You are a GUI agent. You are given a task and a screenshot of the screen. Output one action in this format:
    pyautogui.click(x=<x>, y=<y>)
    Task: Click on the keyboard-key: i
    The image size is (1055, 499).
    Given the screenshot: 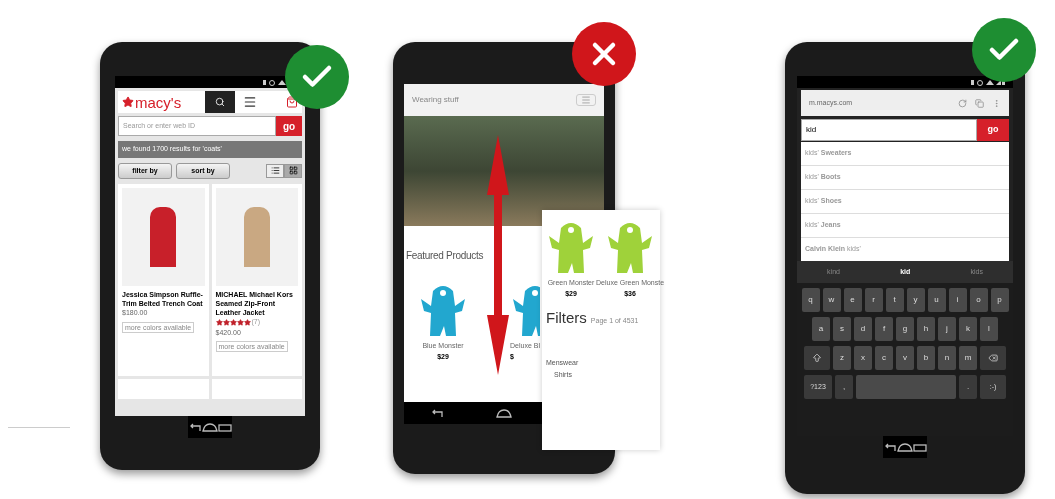 What is the action you would take?
    pyautogui.click(x=957, y=300)
    